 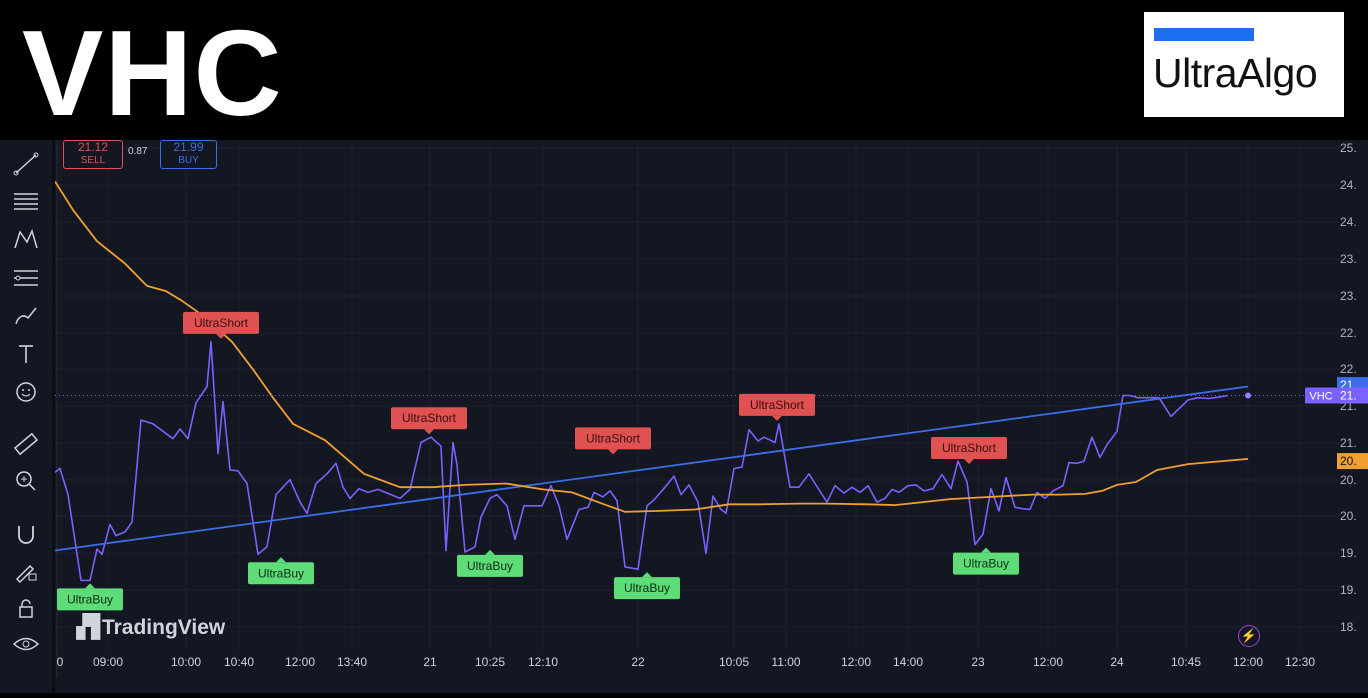 I want to click on x-tick-label: 10:40, so click(x=239, y=662).